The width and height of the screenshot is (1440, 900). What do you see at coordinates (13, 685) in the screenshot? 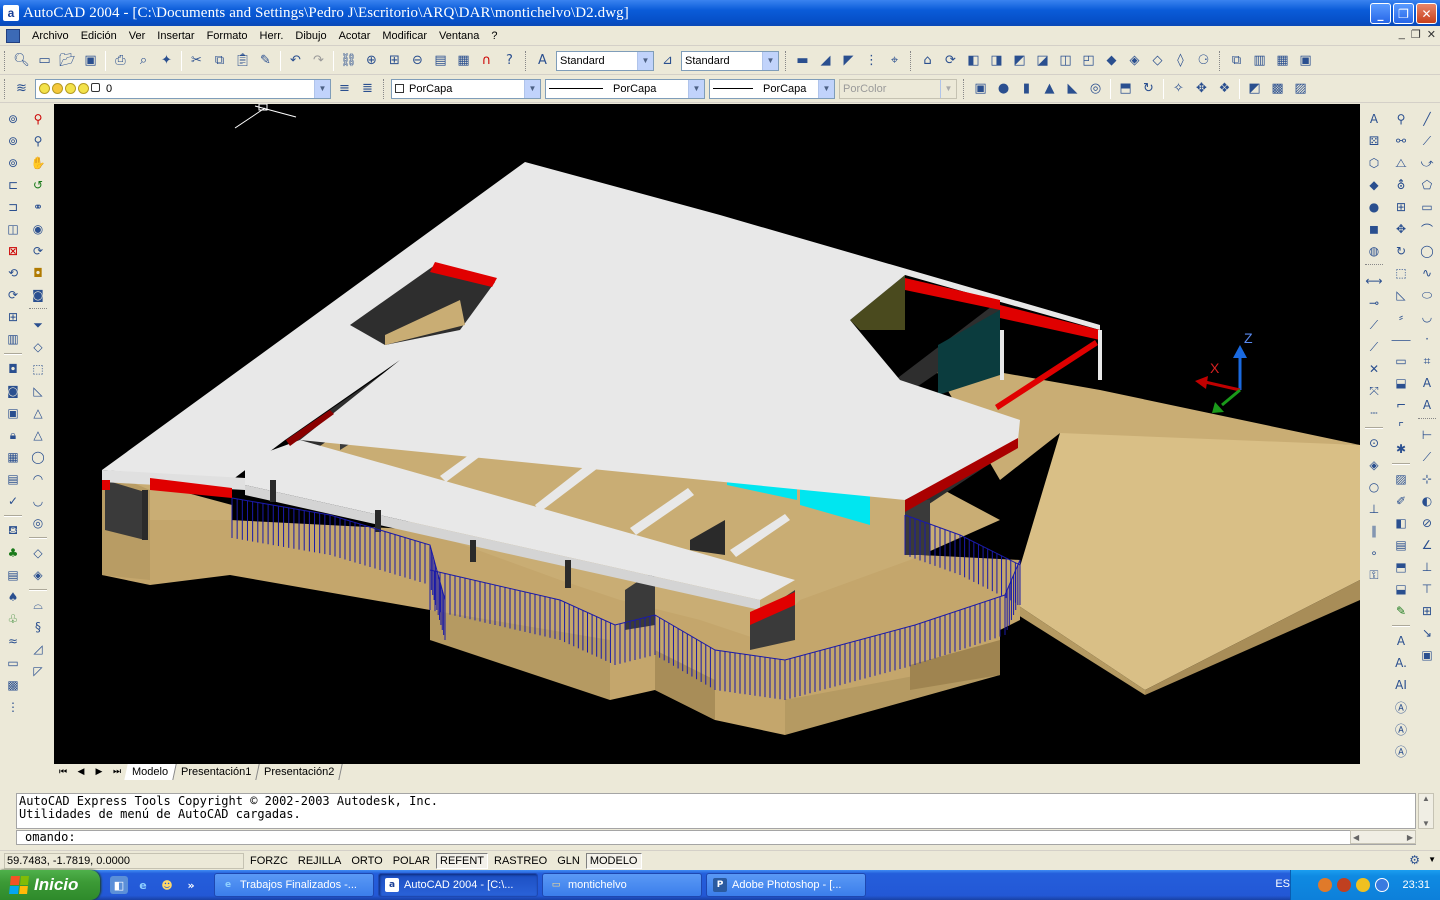
I see `image-icon: ▩` at bounding box center [13, 685].